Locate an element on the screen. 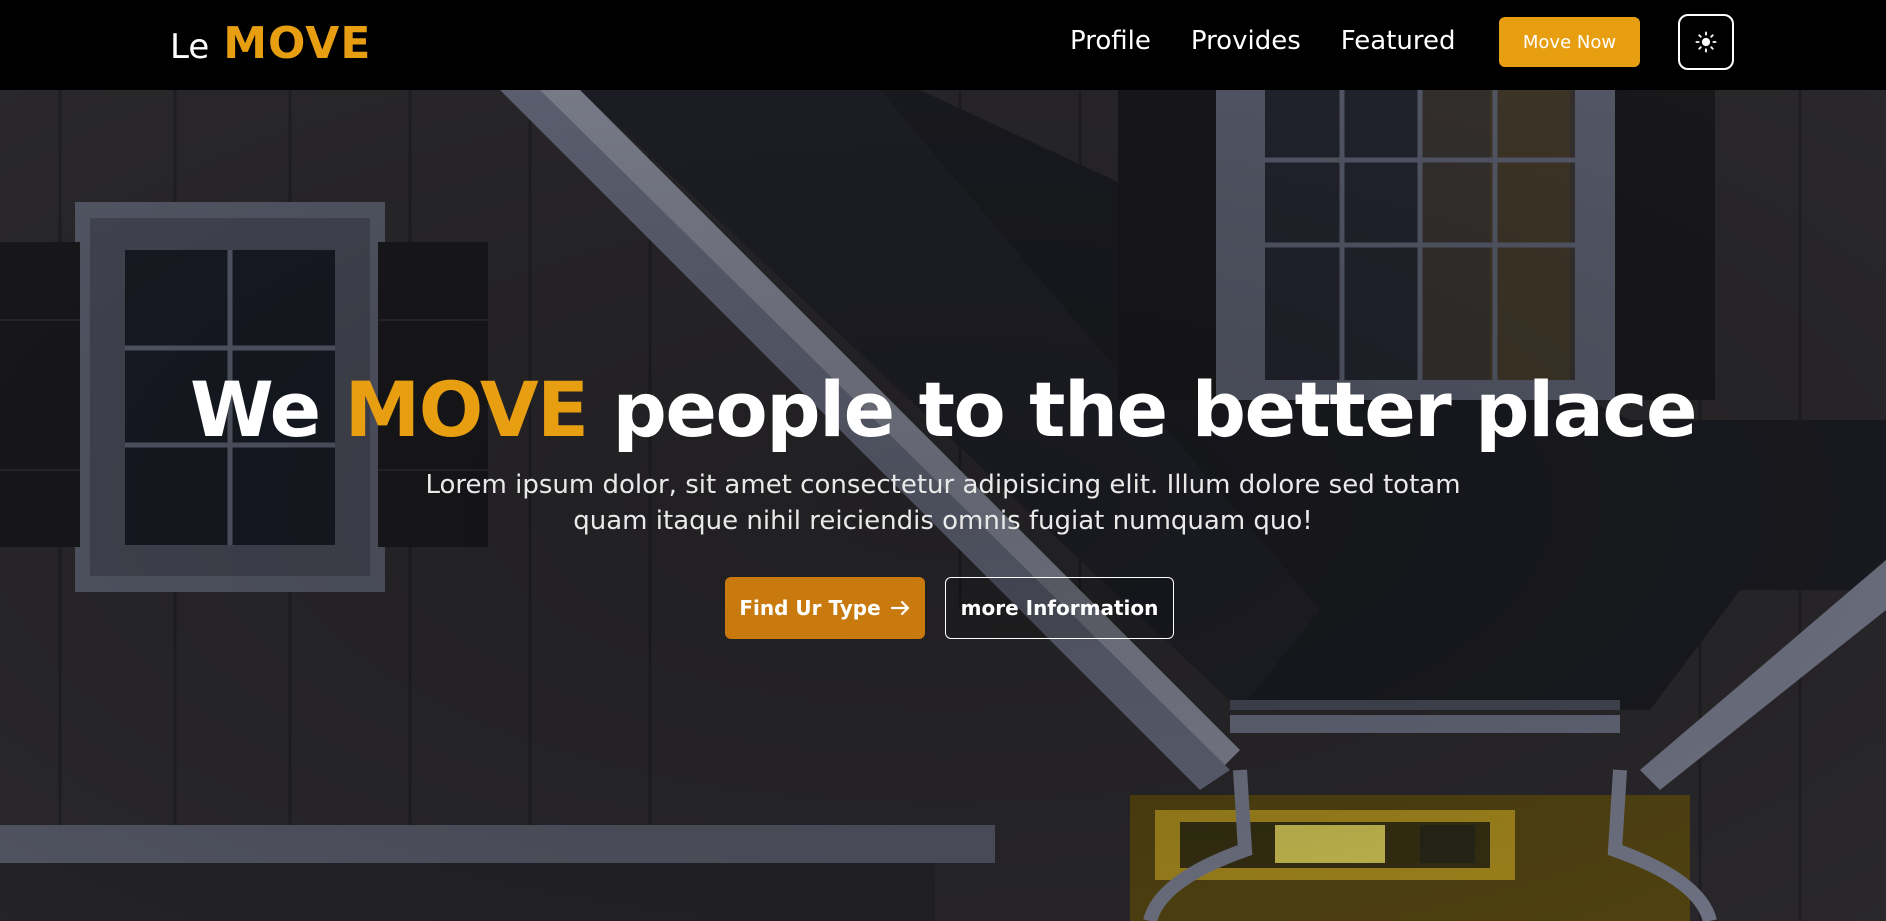  nav-links: Profile Provides Featured is located at coordinates (1263, 41).